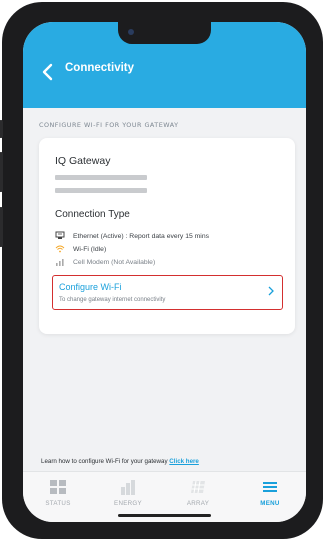 Image resolution: width=325 pixels, height=541 pixels. Describe the element at coordinates (109, 125) in the screenshot. I see `section-label: CONFIGURE WI-FI FOR YOUR GATEWAY` at that location.